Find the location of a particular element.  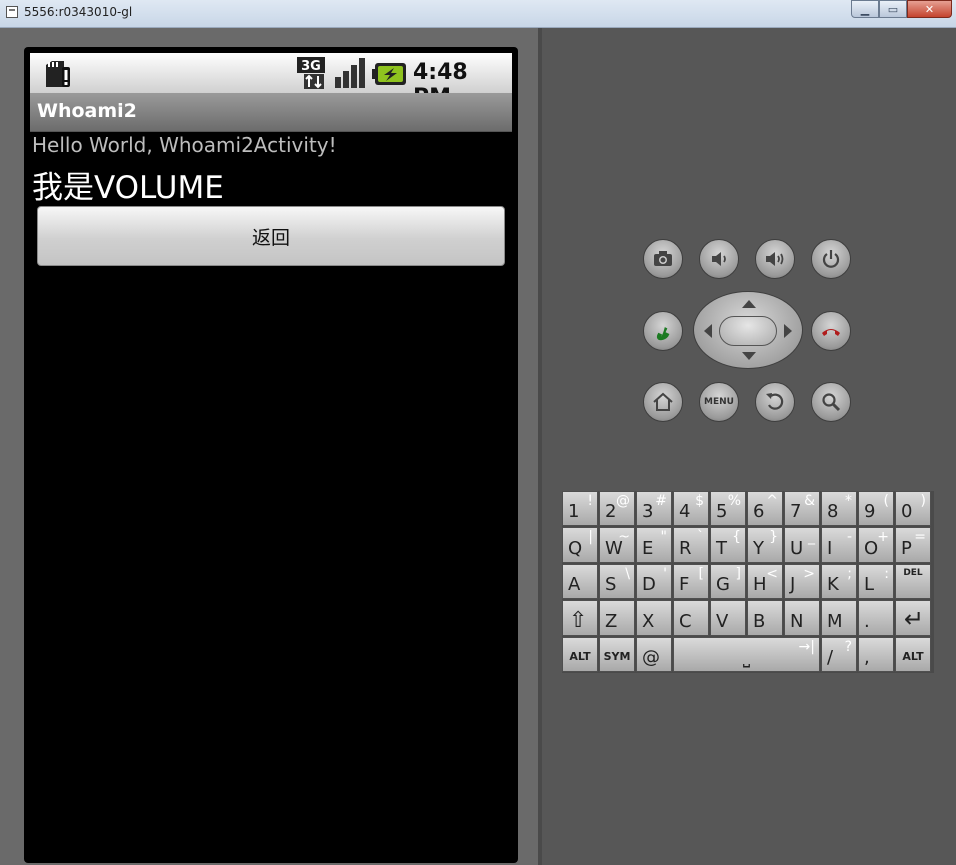

key-label: 3 is located at coordinates (648, 512).